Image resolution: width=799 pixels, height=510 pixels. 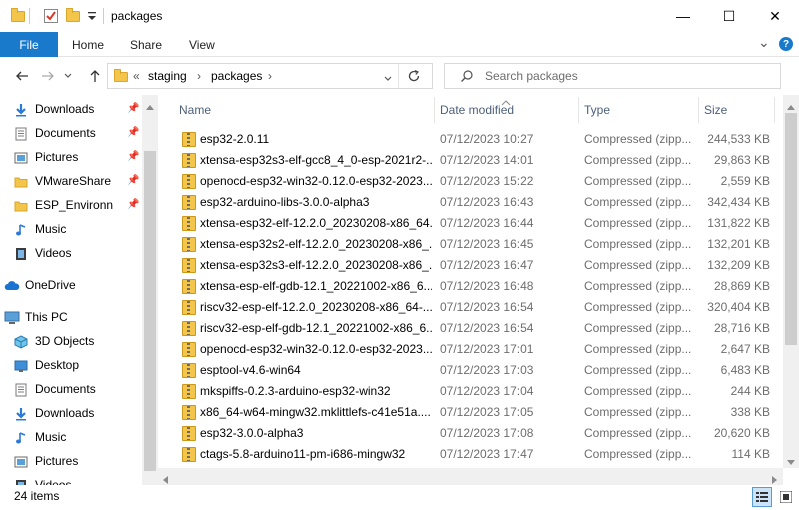 I want to click on sidebar-item: 3D Objects, so click(x=72, y=342).